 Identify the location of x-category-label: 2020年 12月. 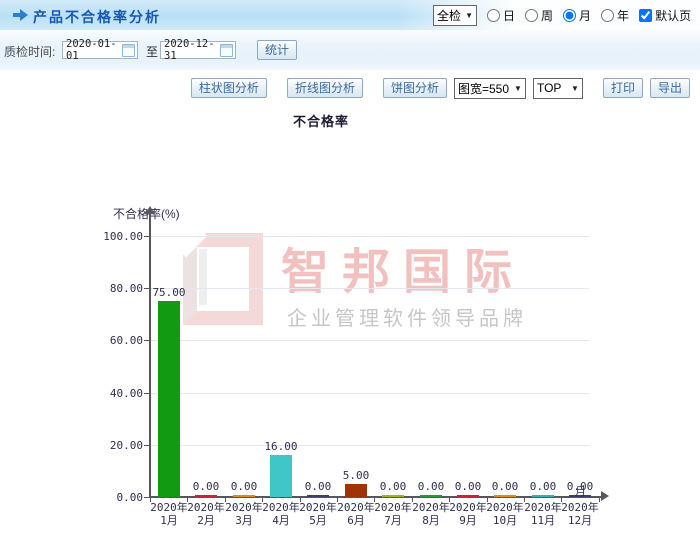
(580, 514).